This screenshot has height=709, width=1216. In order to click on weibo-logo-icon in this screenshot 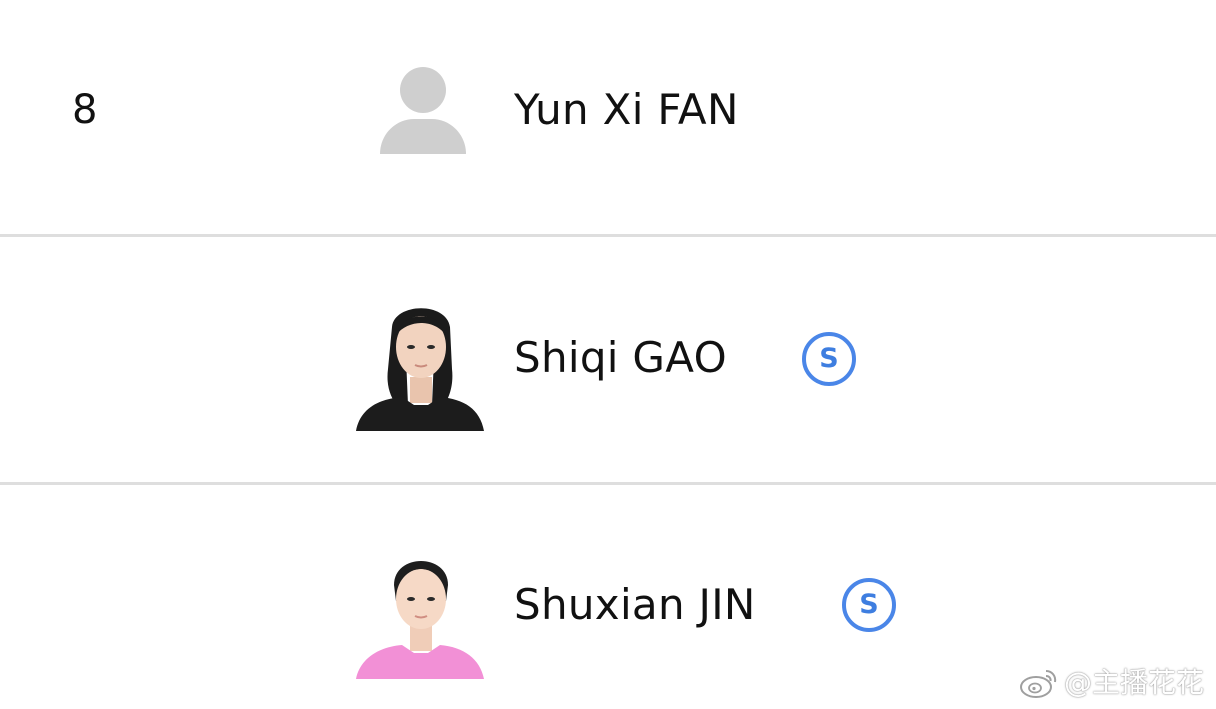, I will do `click(1038, 683)`.